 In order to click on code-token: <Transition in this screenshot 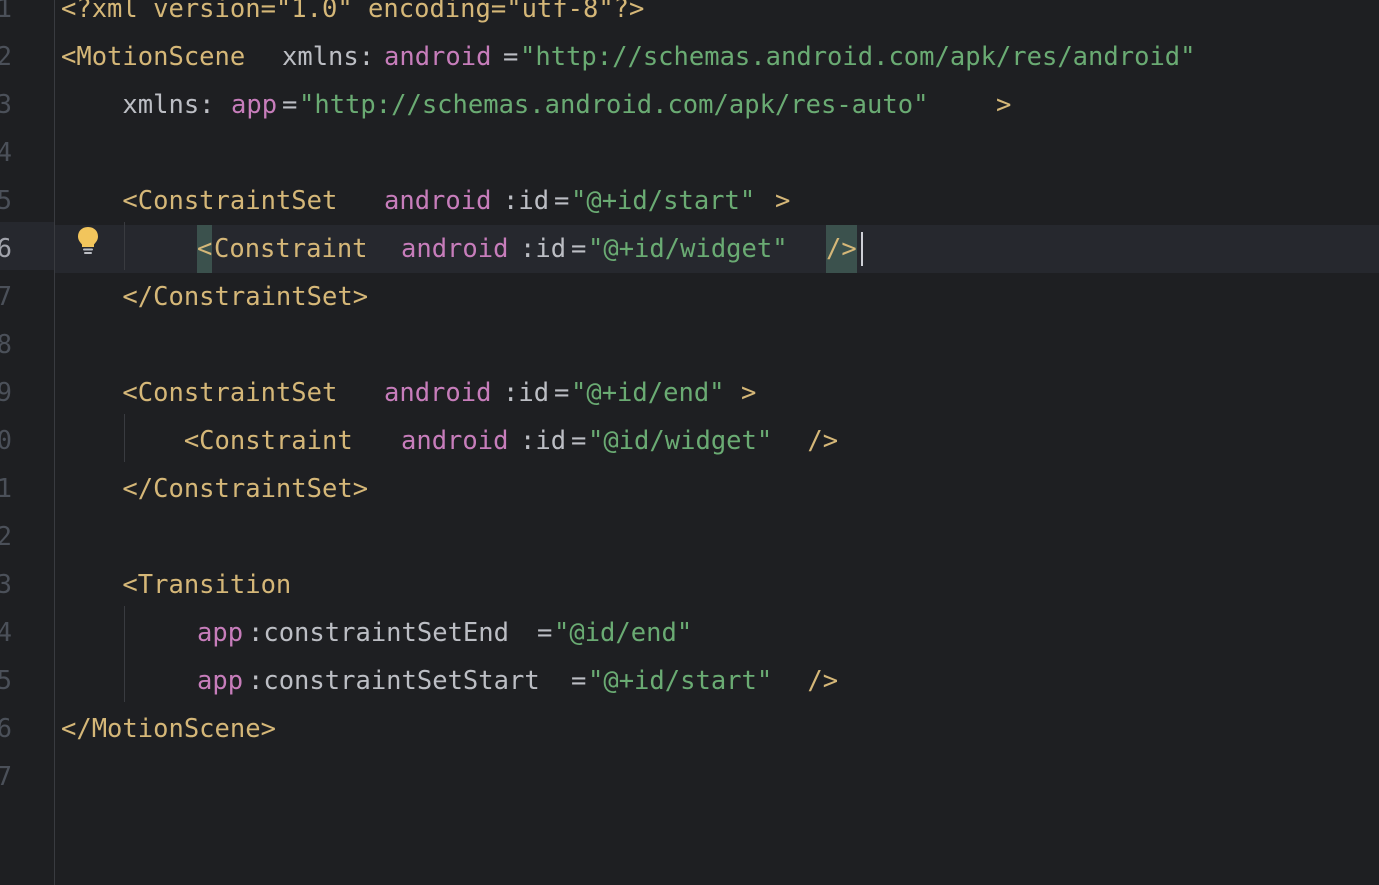, I will do `click(176, 585)`.